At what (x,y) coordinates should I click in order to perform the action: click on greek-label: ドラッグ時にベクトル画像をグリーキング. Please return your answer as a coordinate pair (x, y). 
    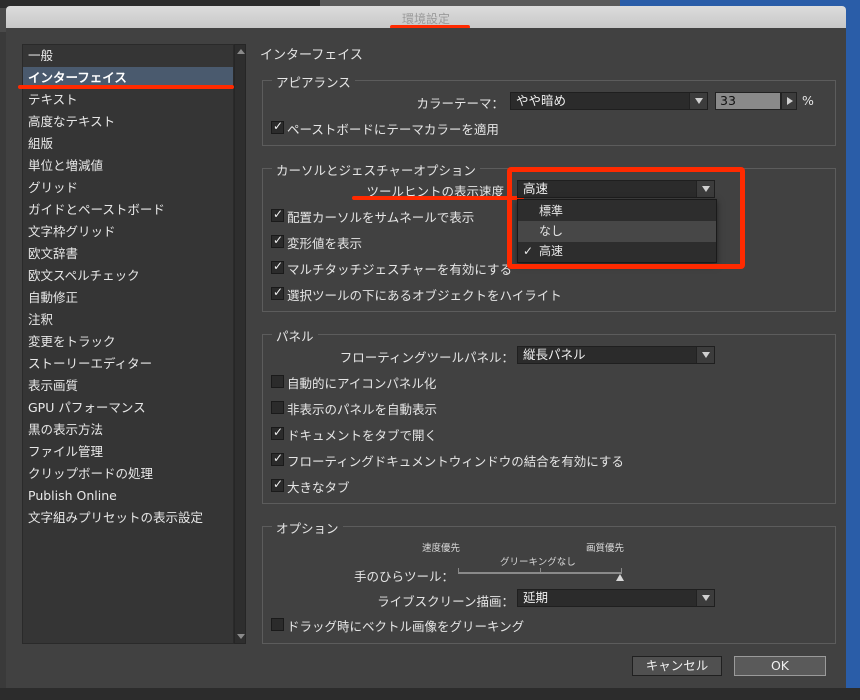
    Looking at the image, I should click on (406, 626).